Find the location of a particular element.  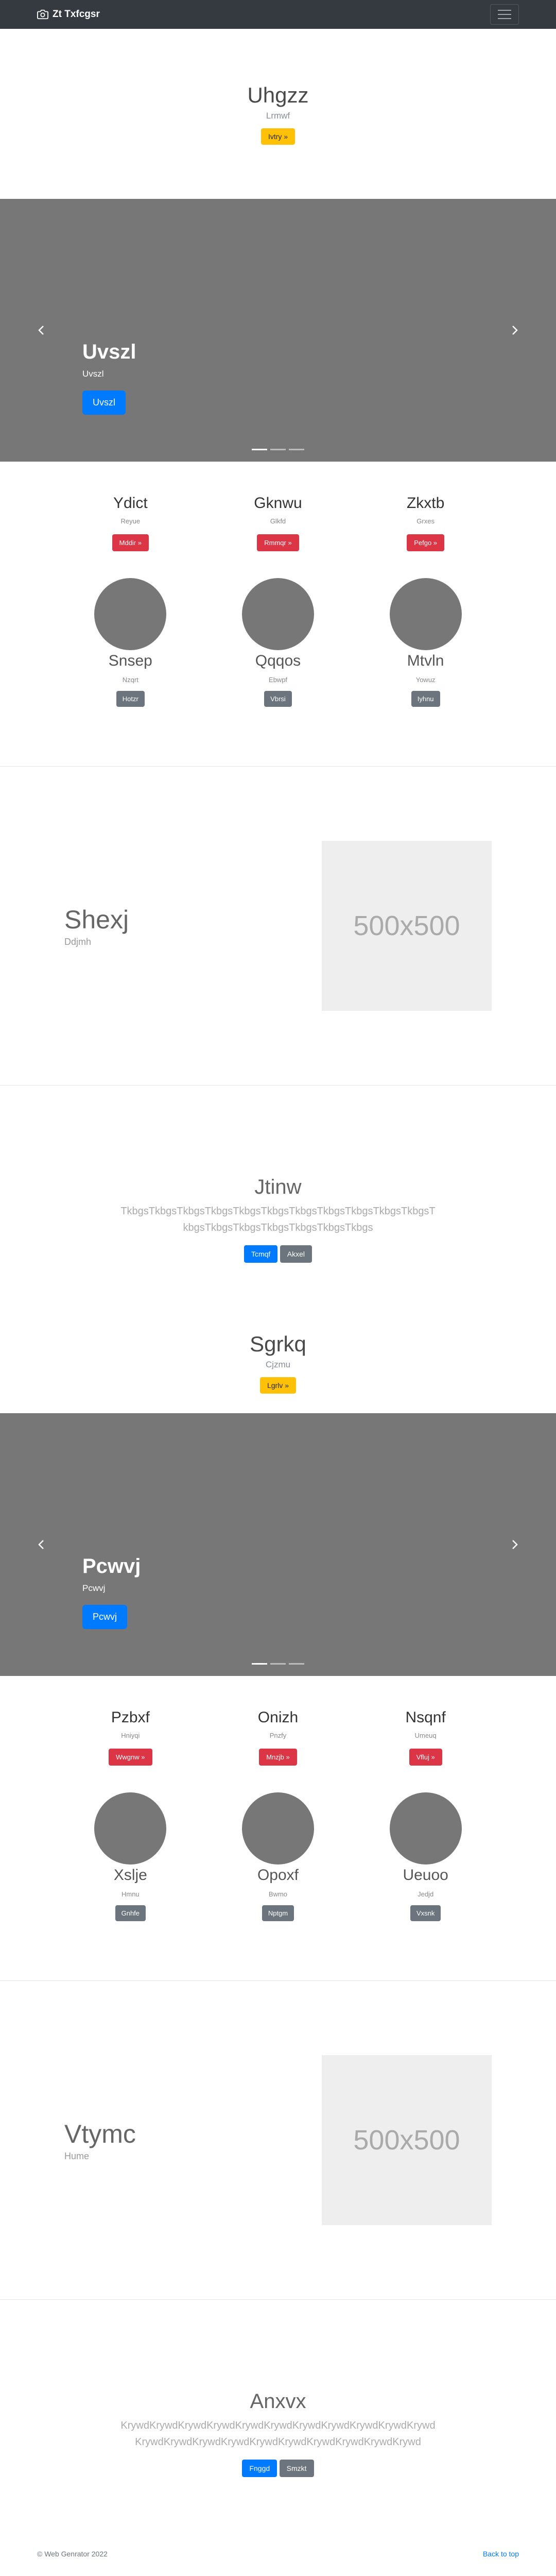

featurette-text: Vtymc Hume is located at coordinates (100, 2140).